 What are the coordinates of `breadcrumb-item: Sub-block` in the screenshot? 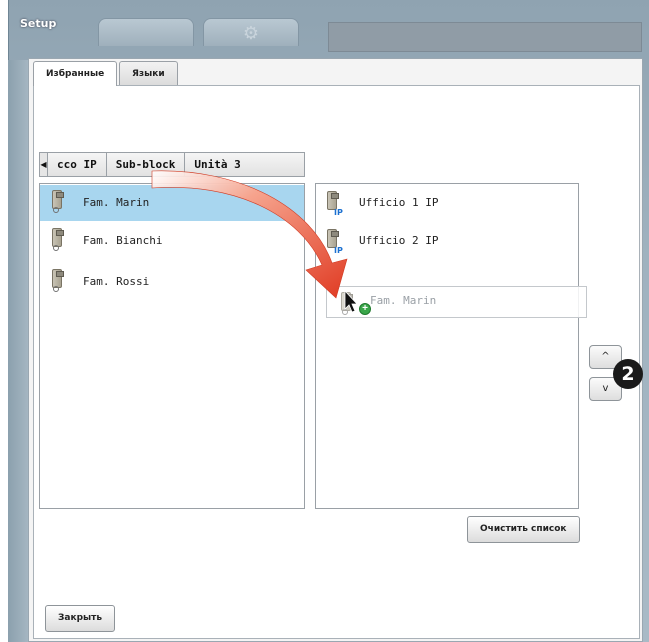 It's located at (146, 164).